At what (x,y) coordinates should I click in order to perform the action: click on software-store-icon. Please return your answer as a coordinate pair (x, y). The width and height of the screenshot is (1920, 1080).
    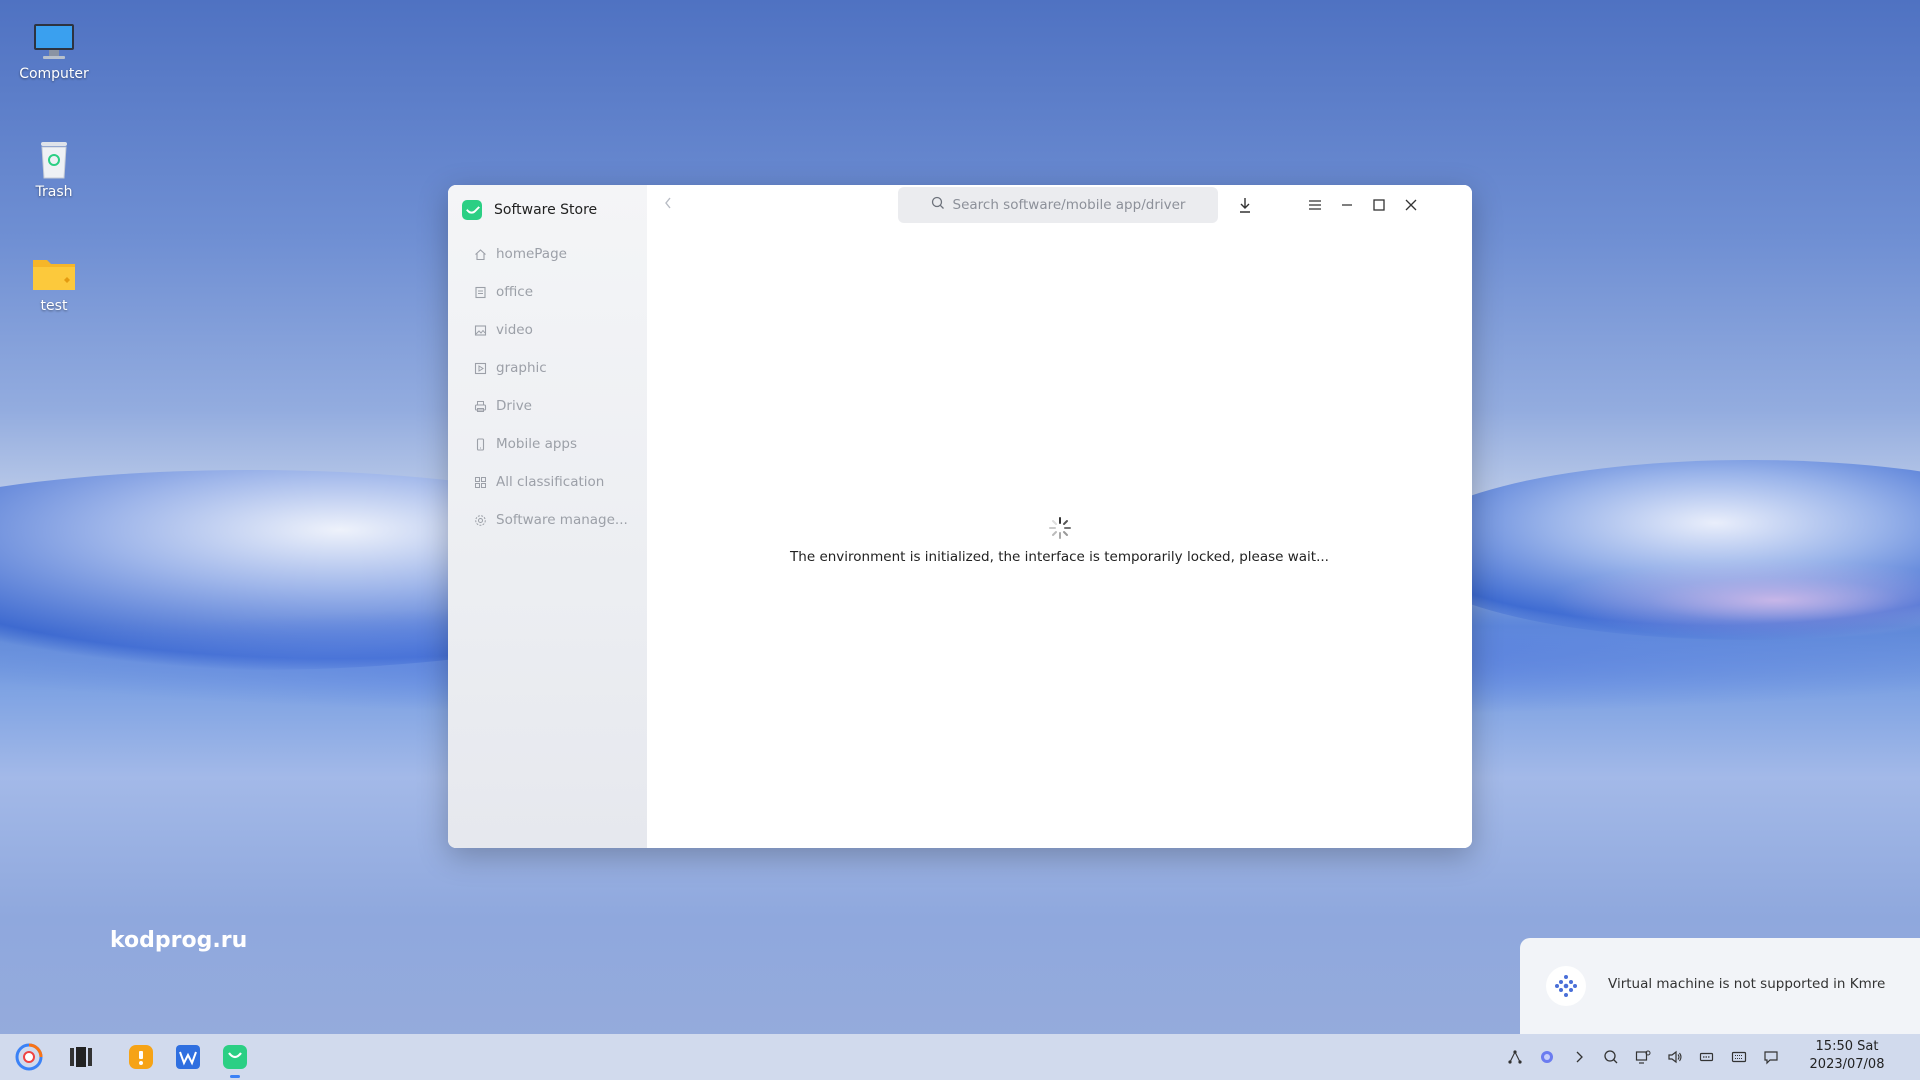
    Looking at the image, I should click on (235, 1057).